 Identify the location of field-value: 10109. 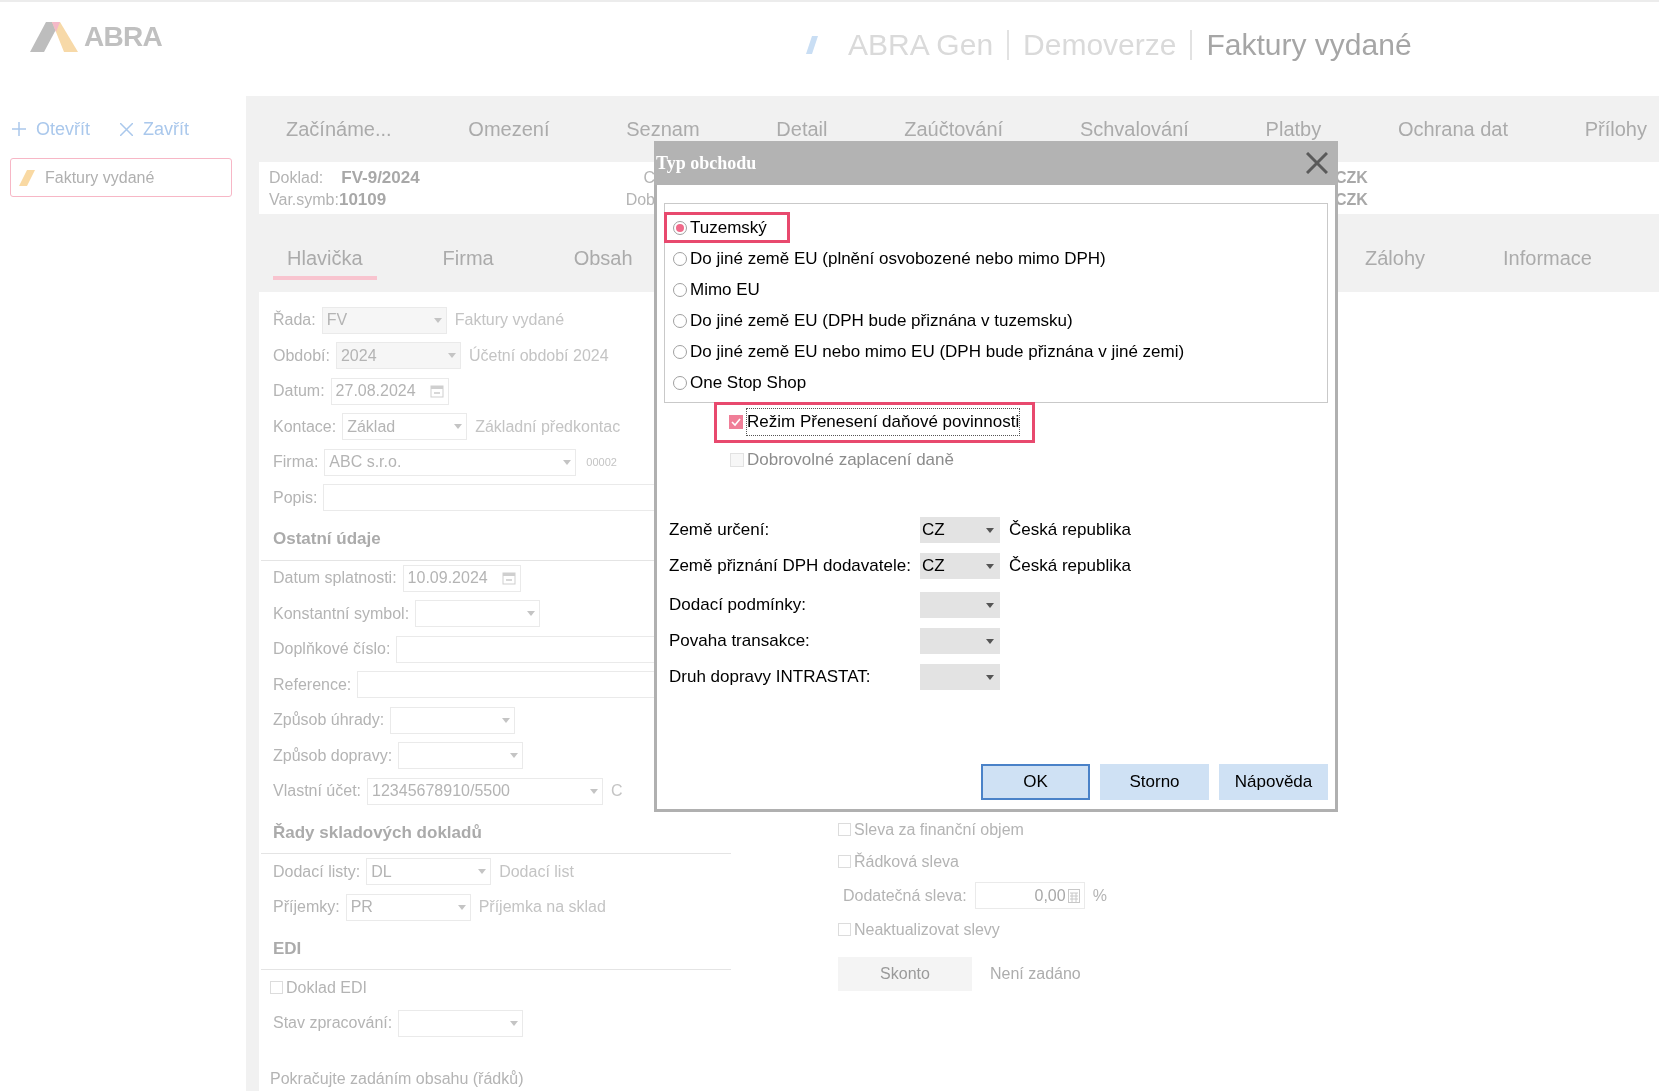
(362, 200).